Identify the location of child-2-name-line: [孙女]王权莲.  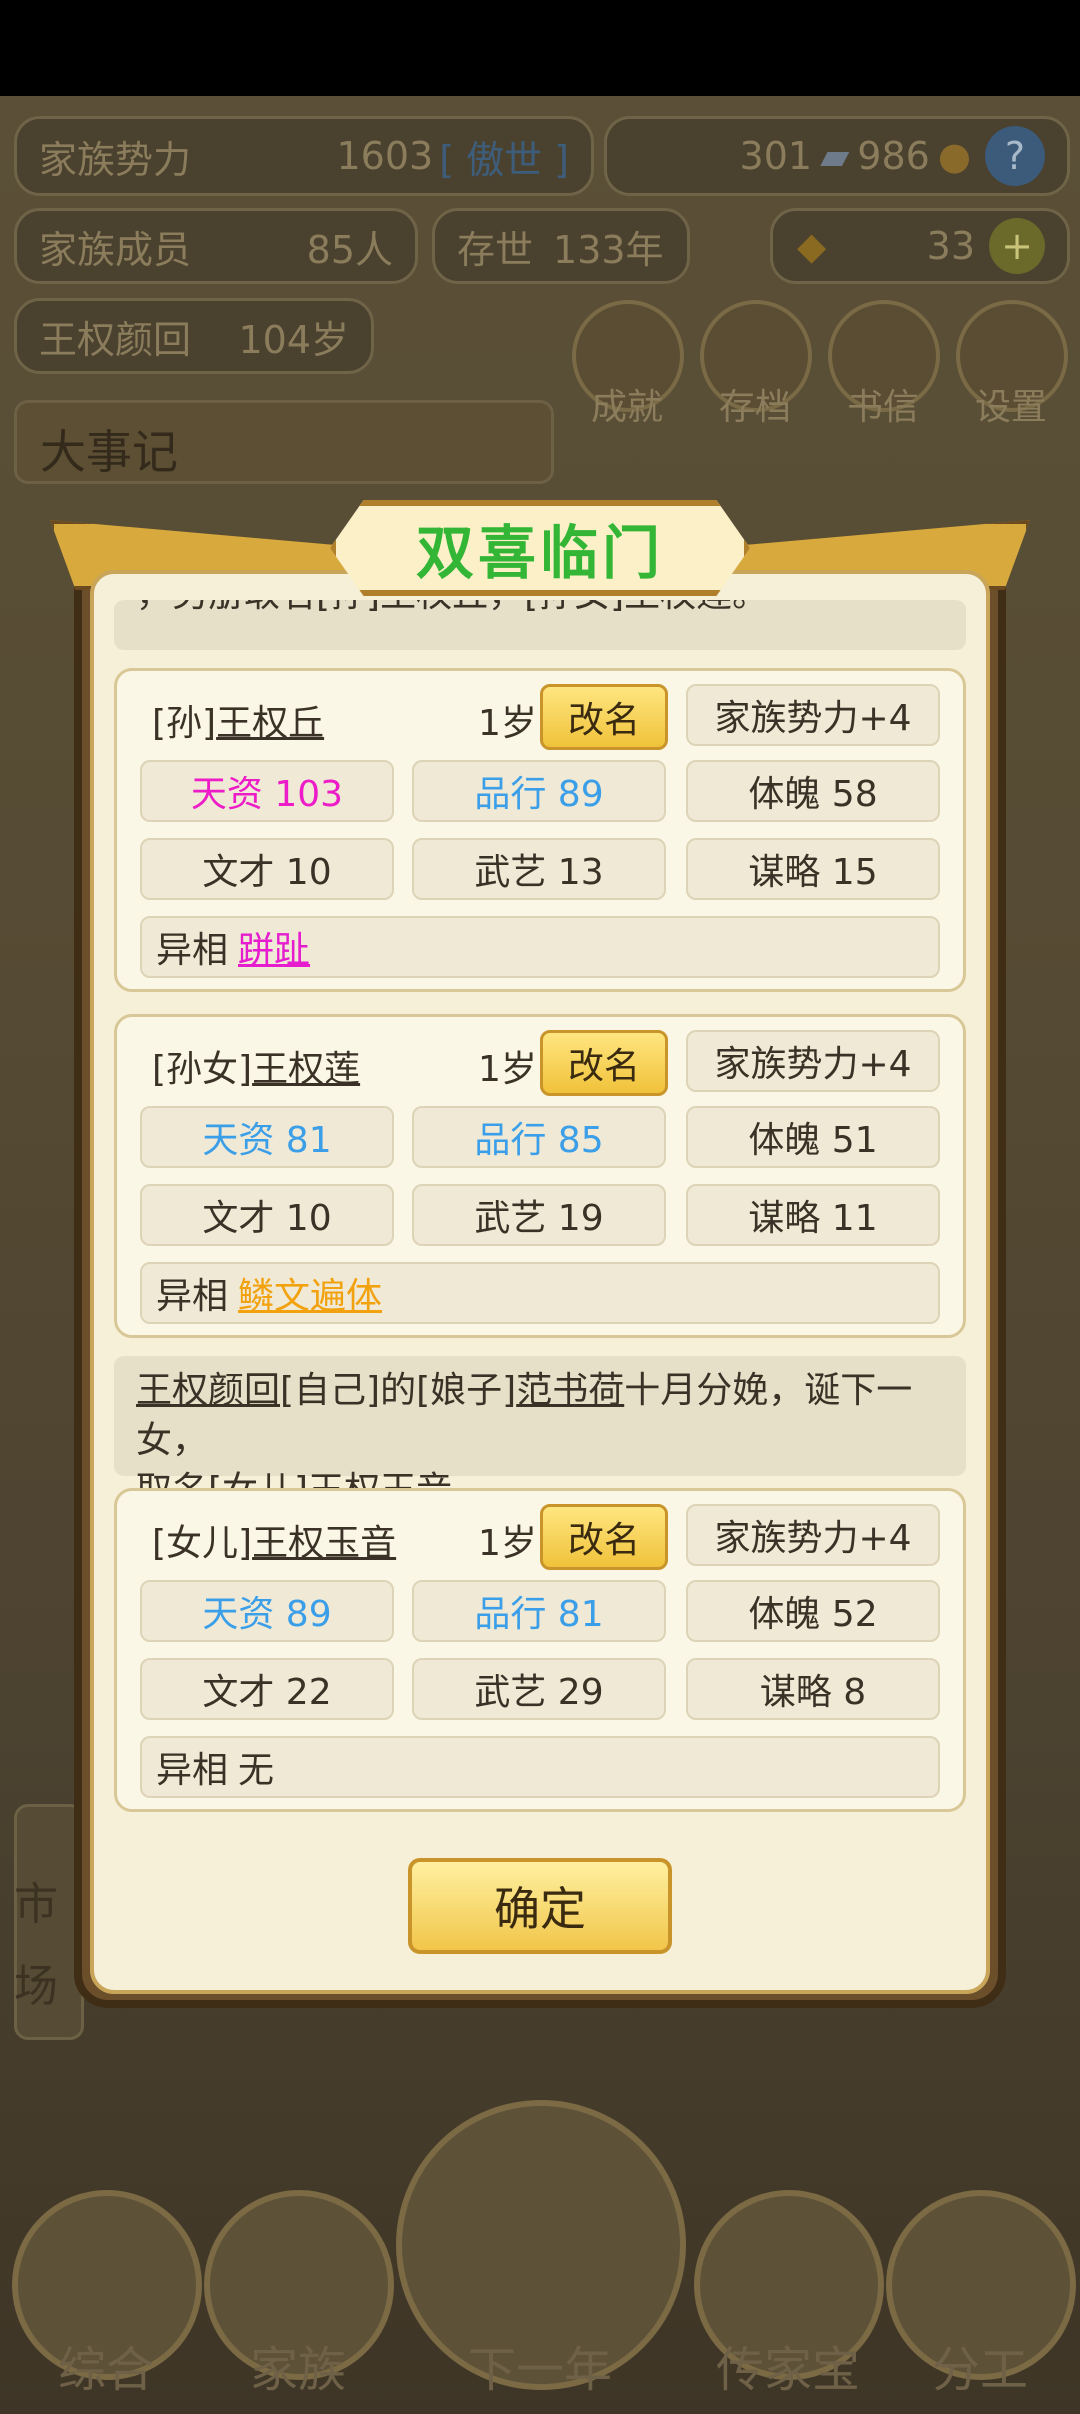
(256, 1066).